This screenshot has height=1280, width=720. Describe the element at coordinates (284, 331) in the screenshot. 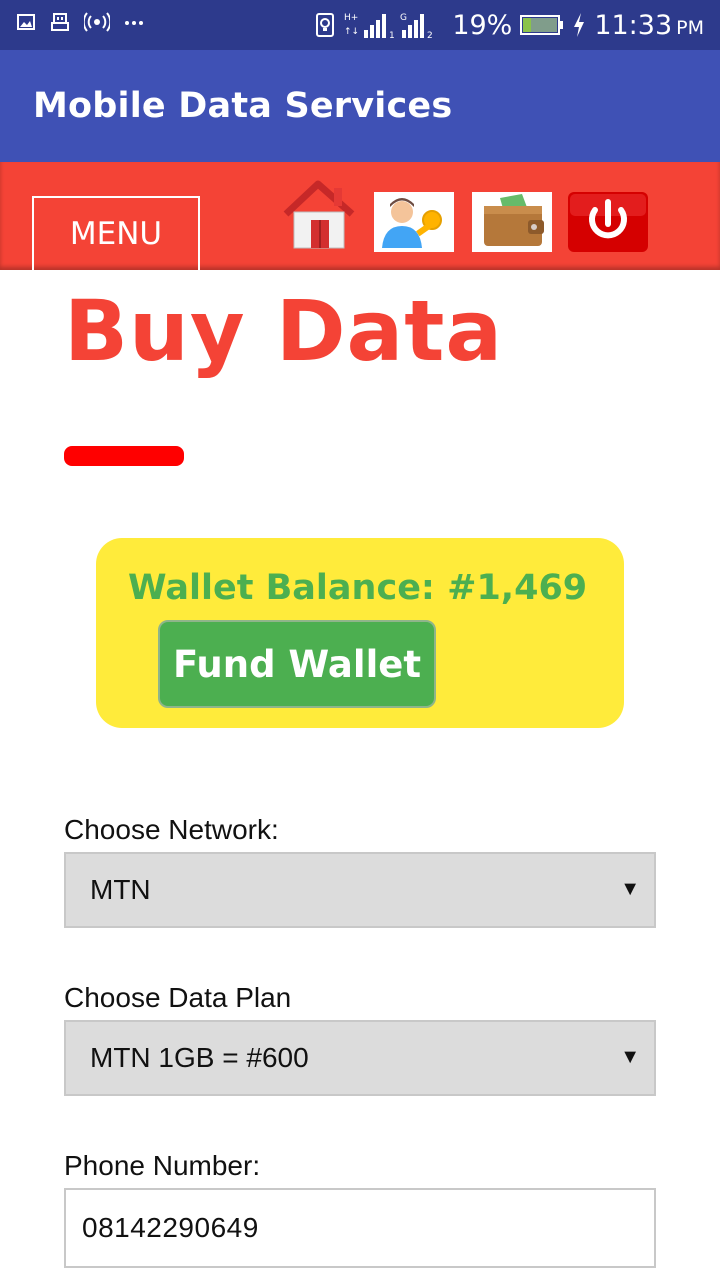

I see `page-title: Buy Data` at that location.